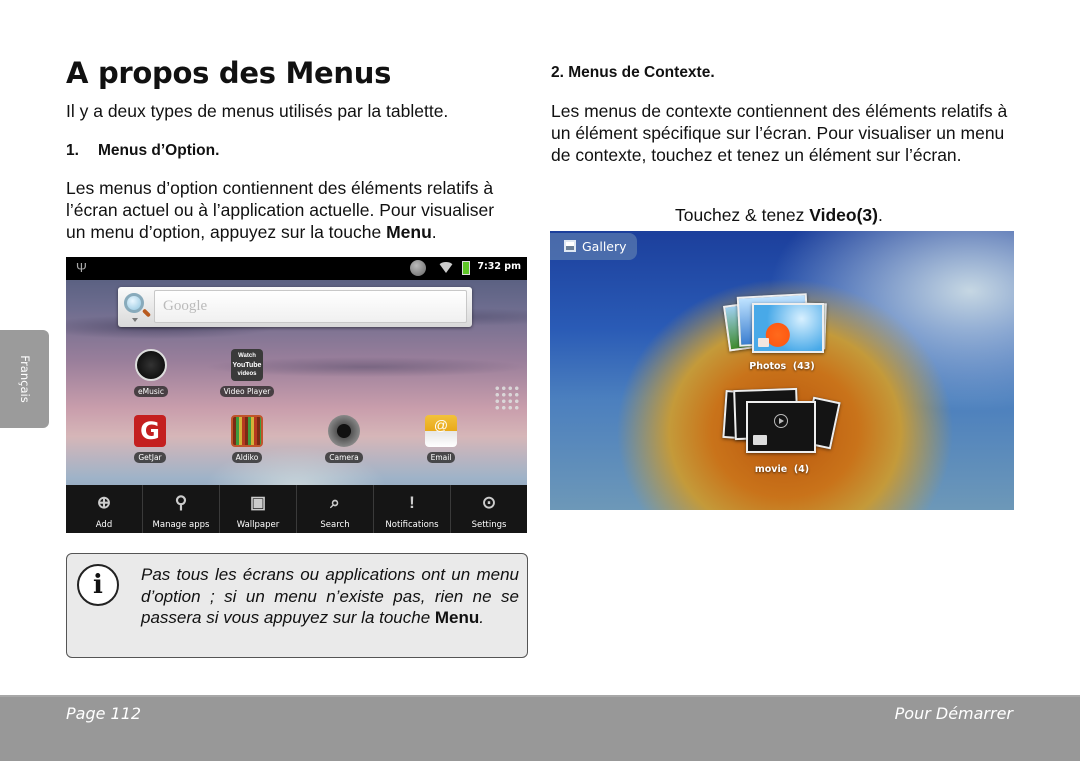  I want to click on search-icon, so click(418, 268).